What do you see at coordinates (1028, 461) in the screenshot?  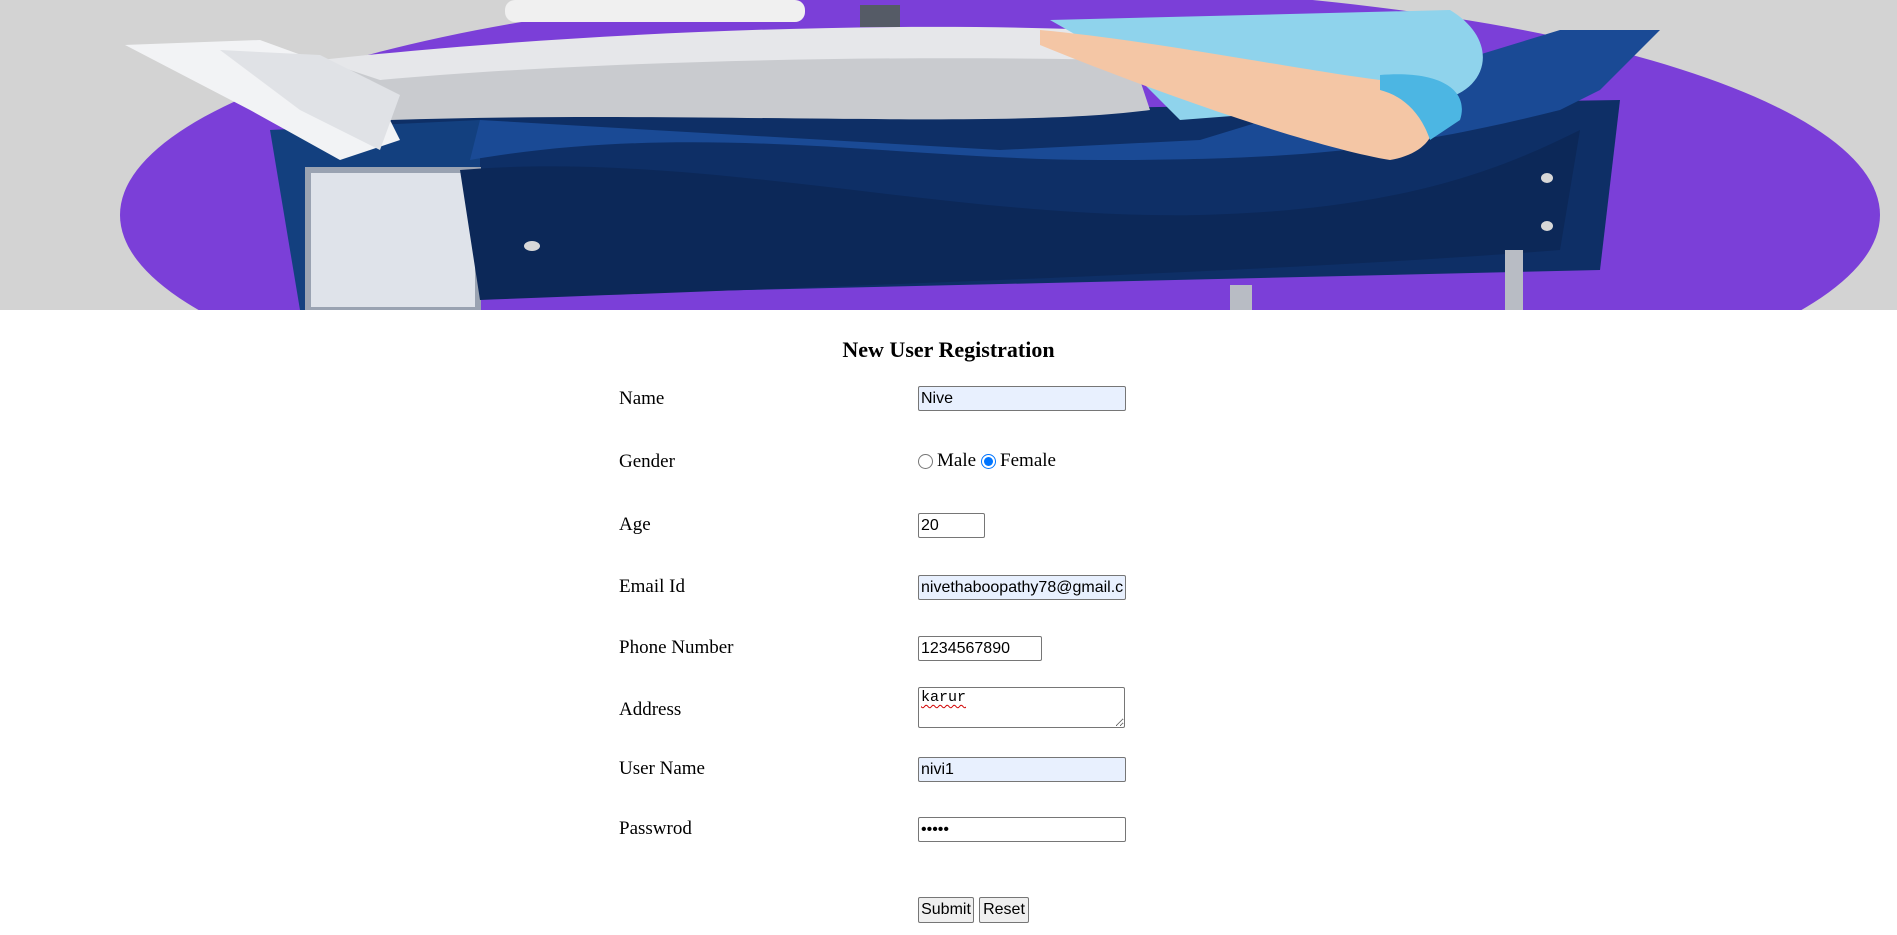 I see `gender-female-label: Female` at bounding box center [1028, 461].